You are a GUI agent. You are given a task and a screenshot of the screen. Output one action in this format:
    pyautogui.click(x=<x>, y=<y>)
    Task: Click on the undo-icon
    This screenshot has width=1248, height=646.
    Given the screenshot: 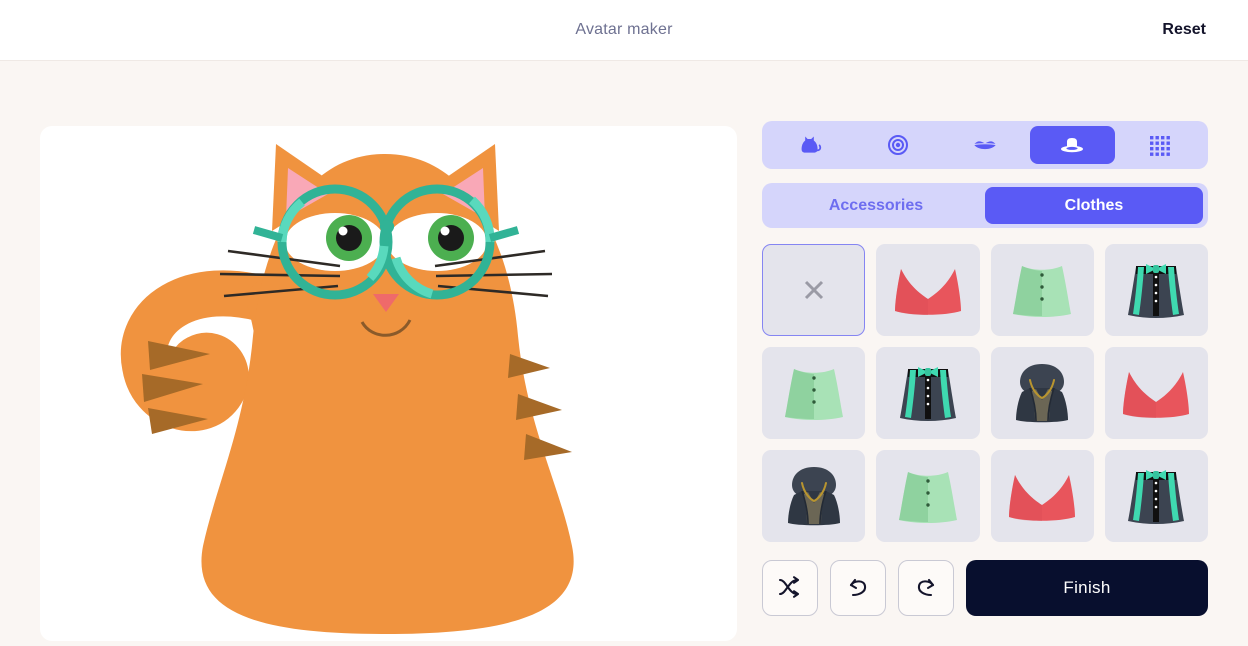 What is the action you would take?
    pyautogui.click(x=858, y=588)
    